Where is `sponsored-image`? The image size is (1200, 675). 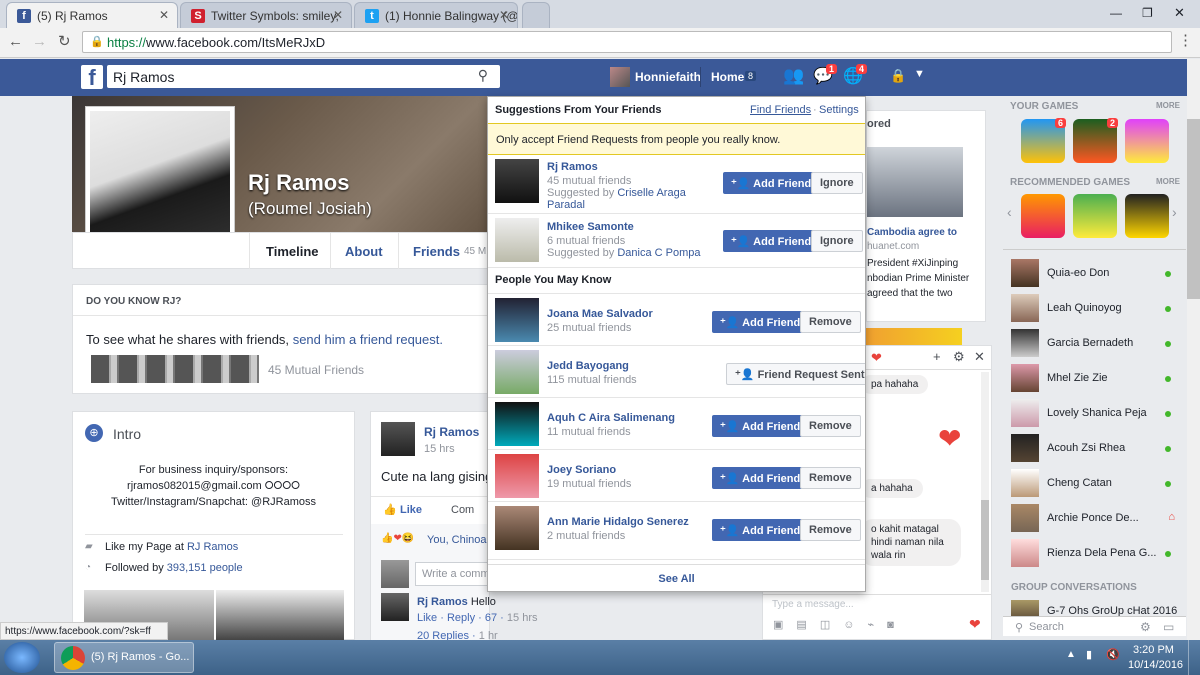
sponsored-image is located at coordinates (915, 182).